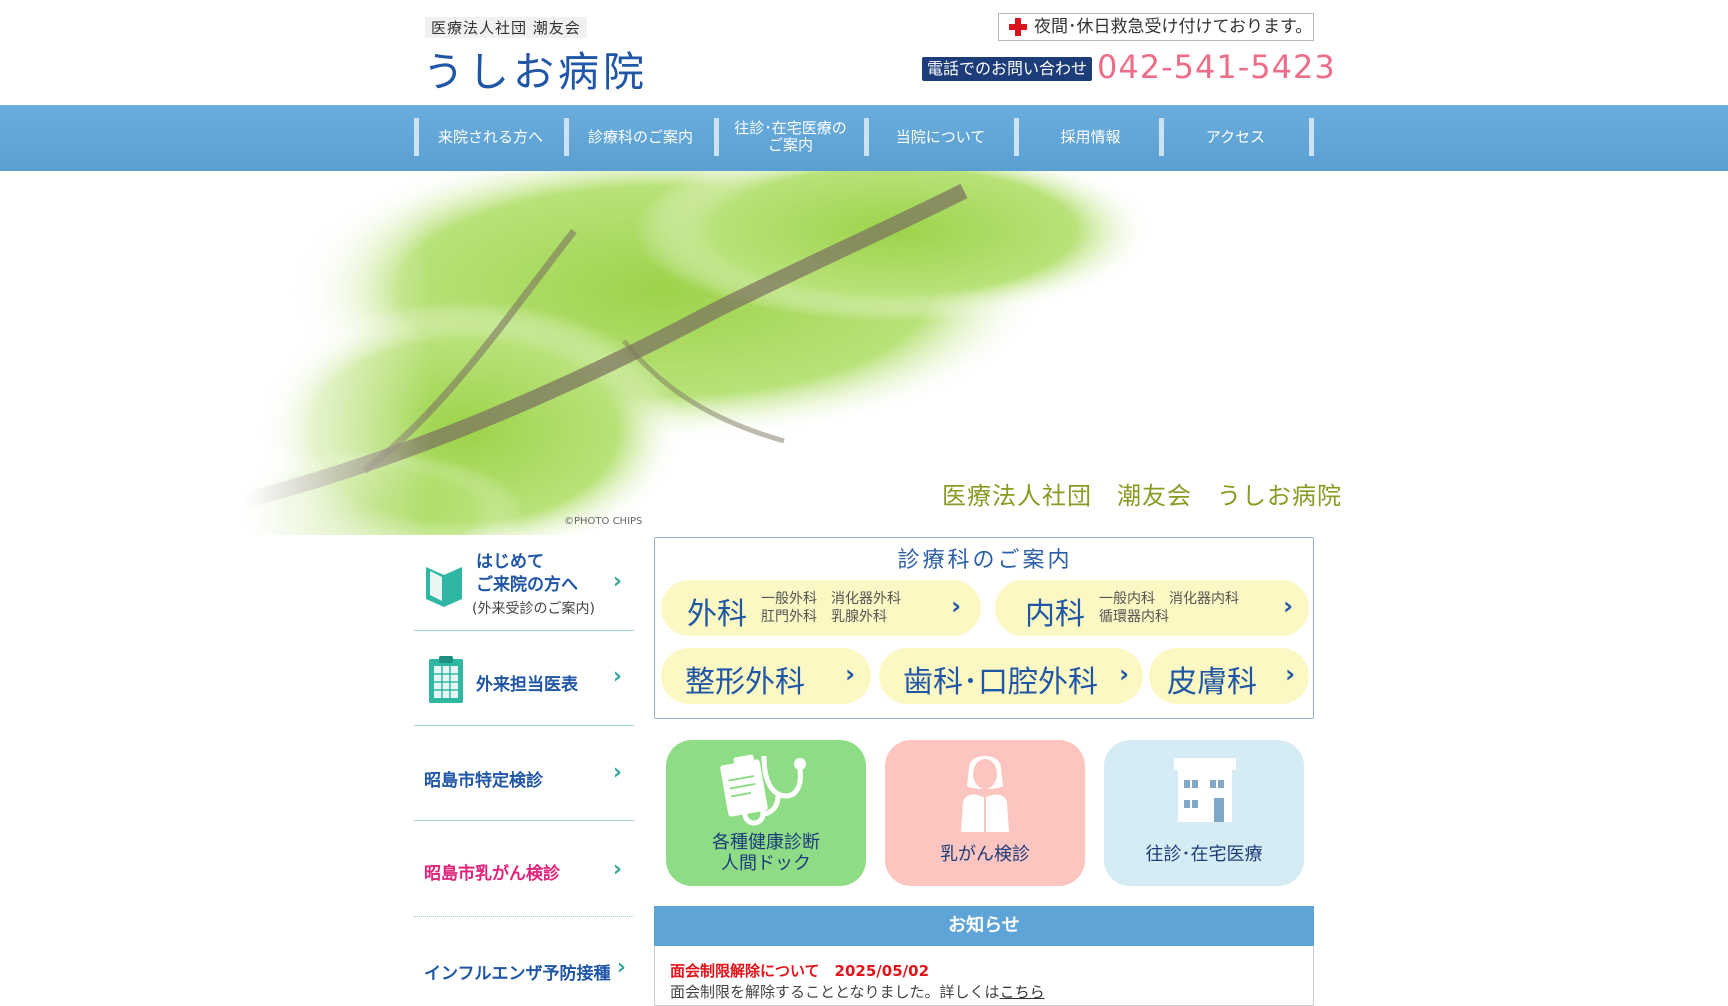 This screenshot has height=1006, width=1728. What do you see at coordinates (1204, 854) in the screenshot?
I see `card-home-care-label: 往診･在宅医療` at bounding box center [1204, 854].